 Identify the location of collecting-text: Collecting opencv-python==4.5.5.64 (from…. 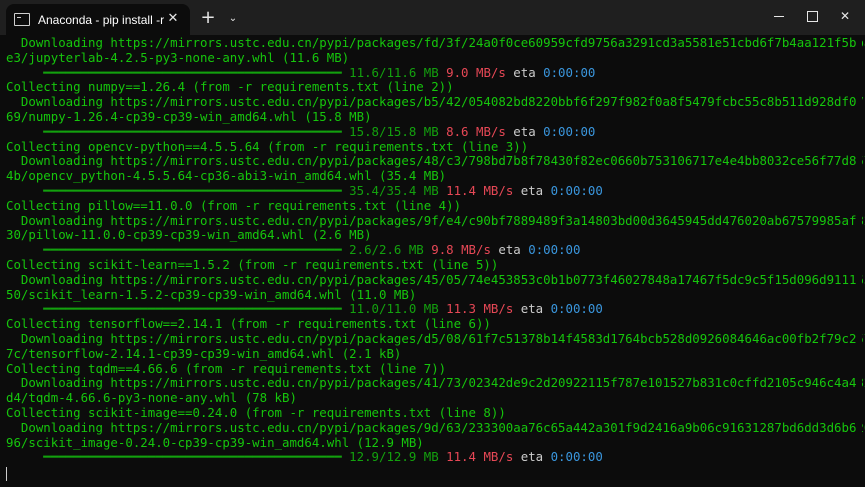
(267, 146).